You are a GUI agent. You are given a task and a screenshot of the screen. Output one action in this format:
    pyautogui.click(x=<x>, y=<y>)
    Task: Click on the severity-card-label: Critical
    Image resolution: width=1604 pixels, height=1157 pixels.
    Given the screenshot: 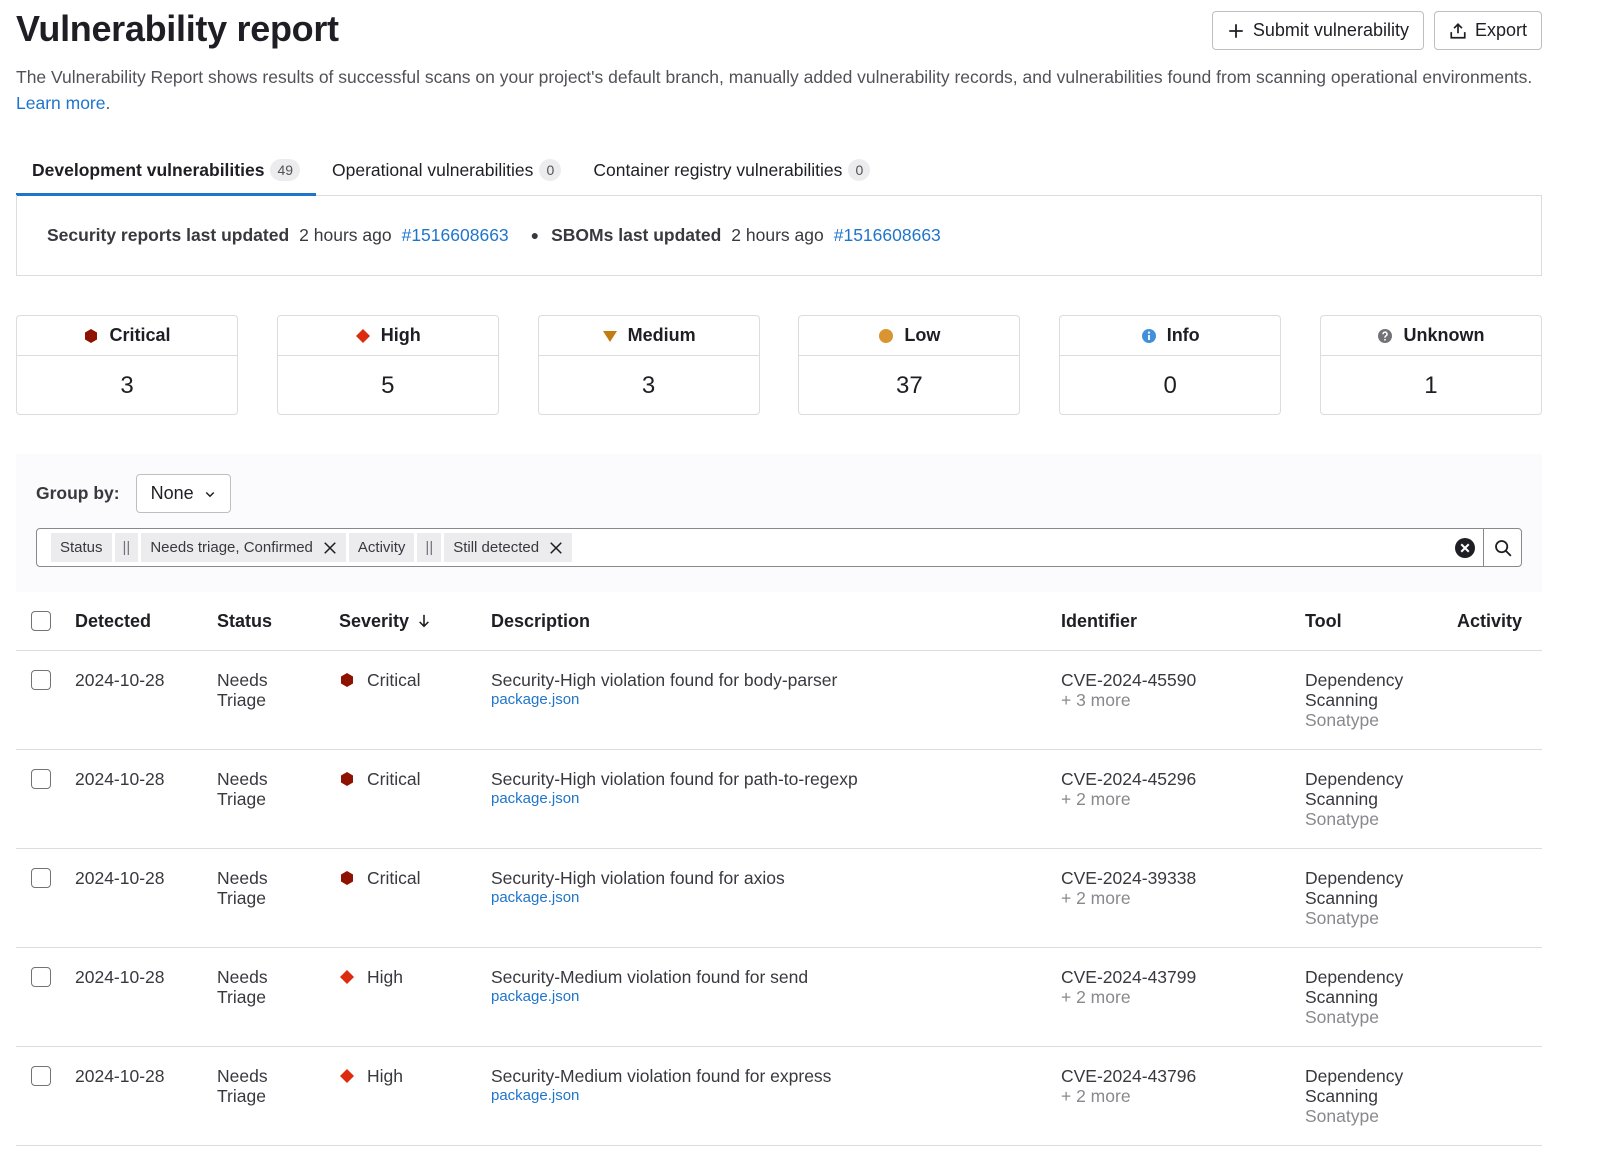 What is the action you would take?
    pyautogui.click(x=140, y=335)
    